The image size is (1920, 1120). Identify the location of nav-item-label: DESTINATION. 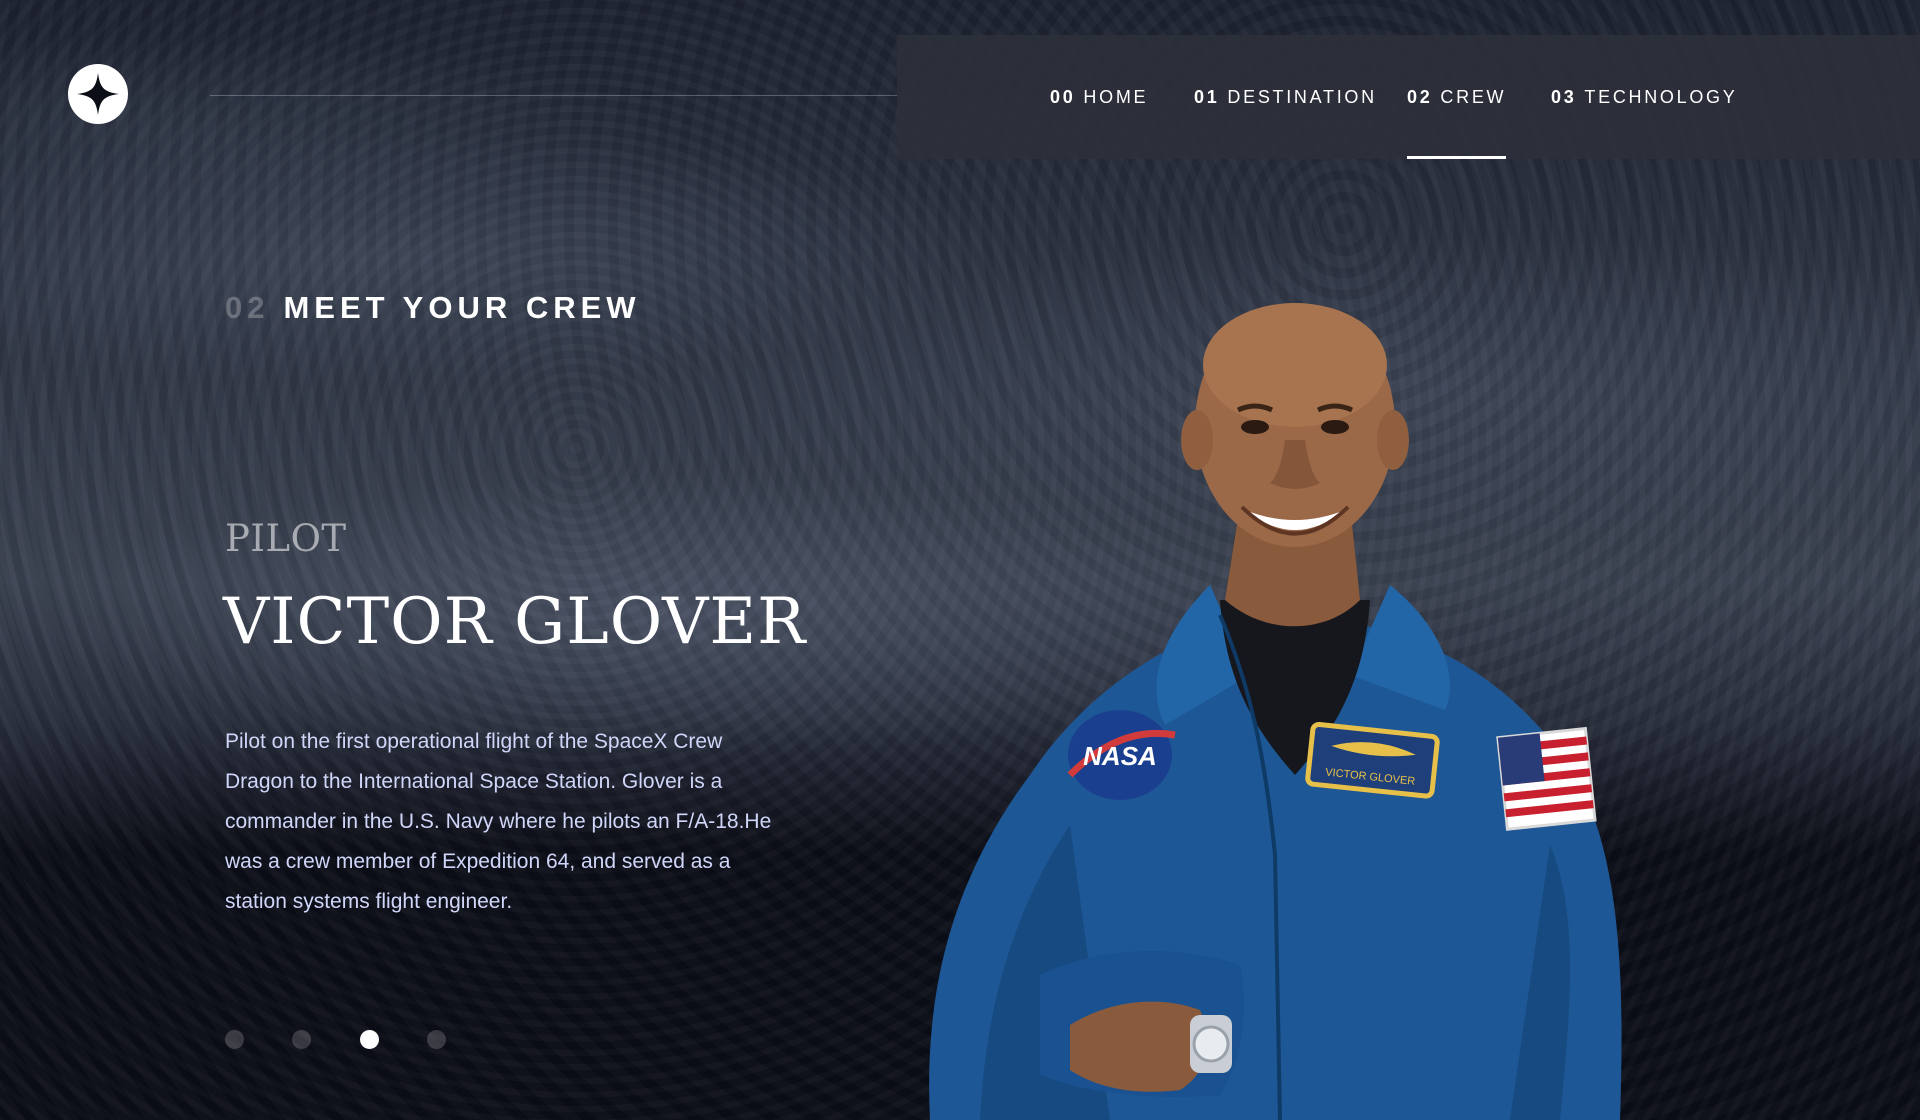
(1302, 96).